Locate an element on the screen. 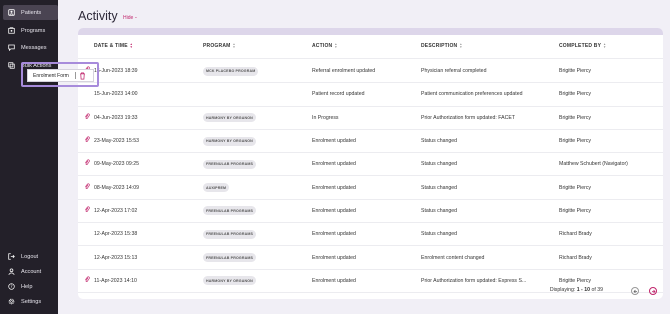 The height and width of the screenshot is (314, 670). attachment-popup: Enrolment Form is located at coordinates (60, 75).